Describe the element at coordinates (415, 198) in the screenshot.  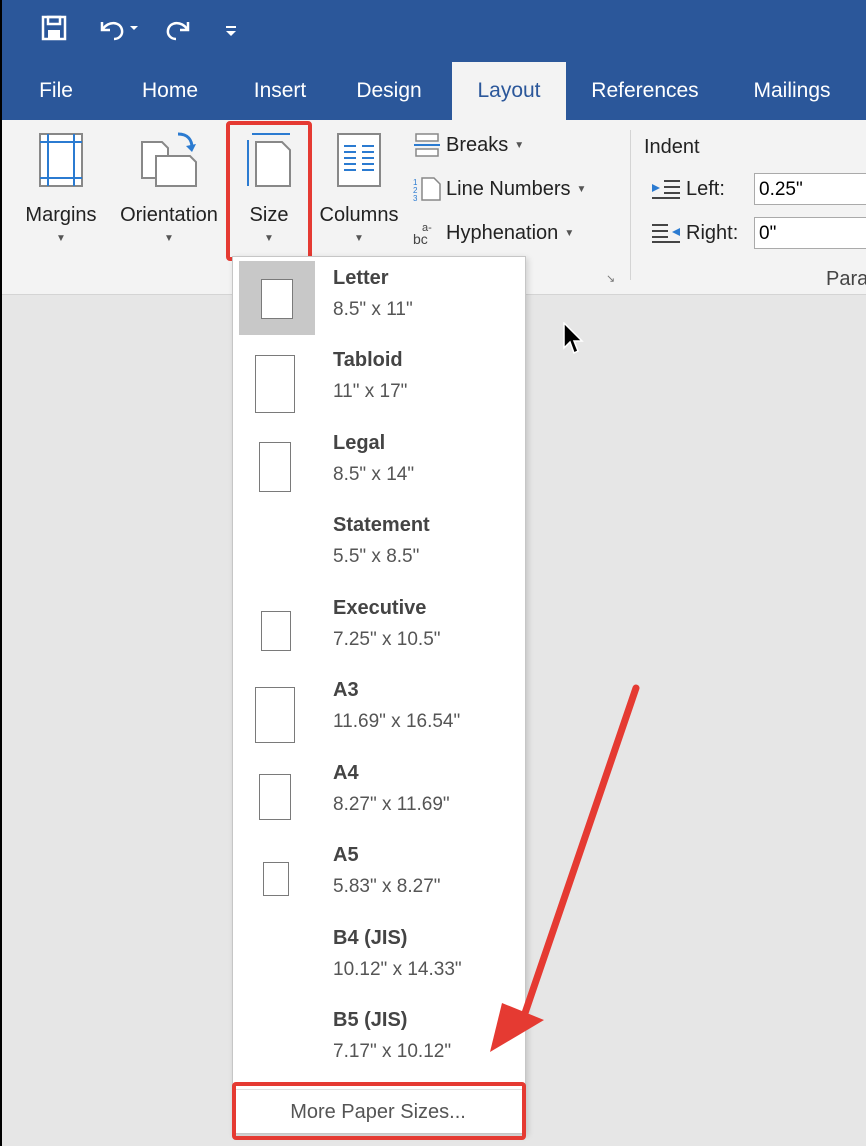
I see `svg-text: 3` at that location.